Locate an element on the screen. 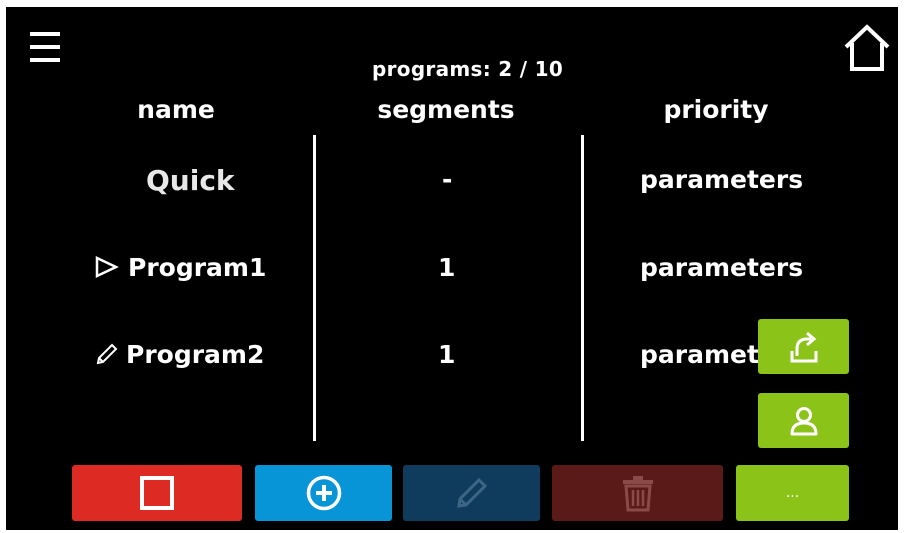 This screenshot has width=904, height=533. trash-icon is located at coordinates (637, 494).